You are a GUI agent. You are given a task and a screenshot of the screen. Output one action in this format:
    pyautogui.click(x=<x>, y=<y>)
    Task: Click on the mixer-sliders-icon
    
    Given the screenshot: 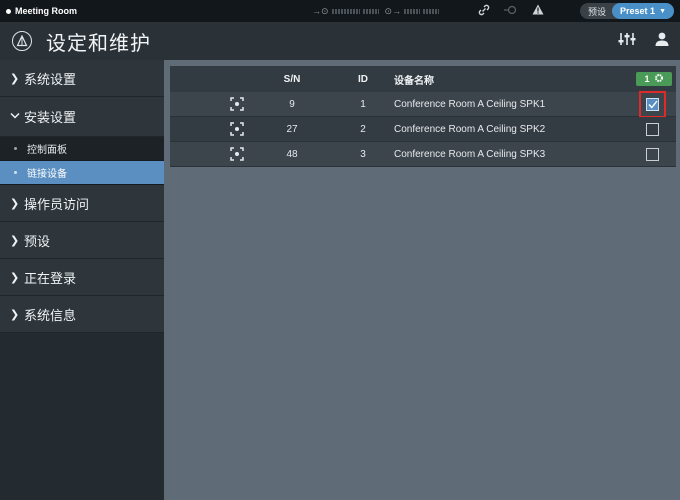 What is the action you would take?
    pyautogui.click(x=627, y=41)
    